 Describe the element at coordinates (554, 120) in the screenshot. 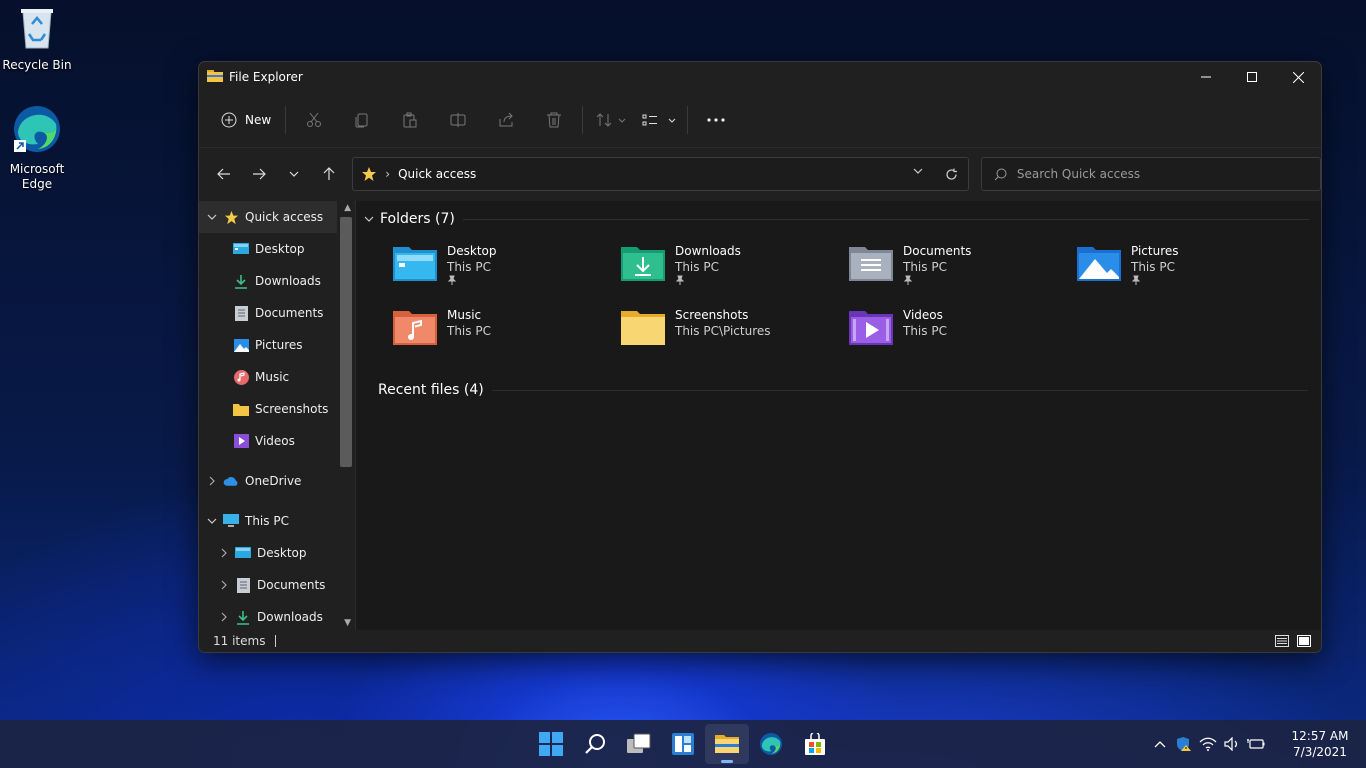

I see `delete-button` at that location.